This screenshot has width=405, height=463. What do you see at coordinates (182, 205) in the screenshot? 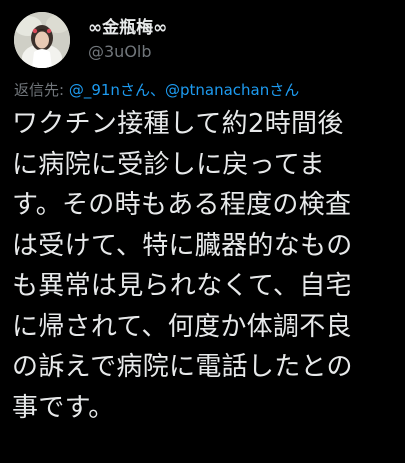
I see `tweet-text-line: す。その時もある程度の検査` at bounding box center [182, 205].